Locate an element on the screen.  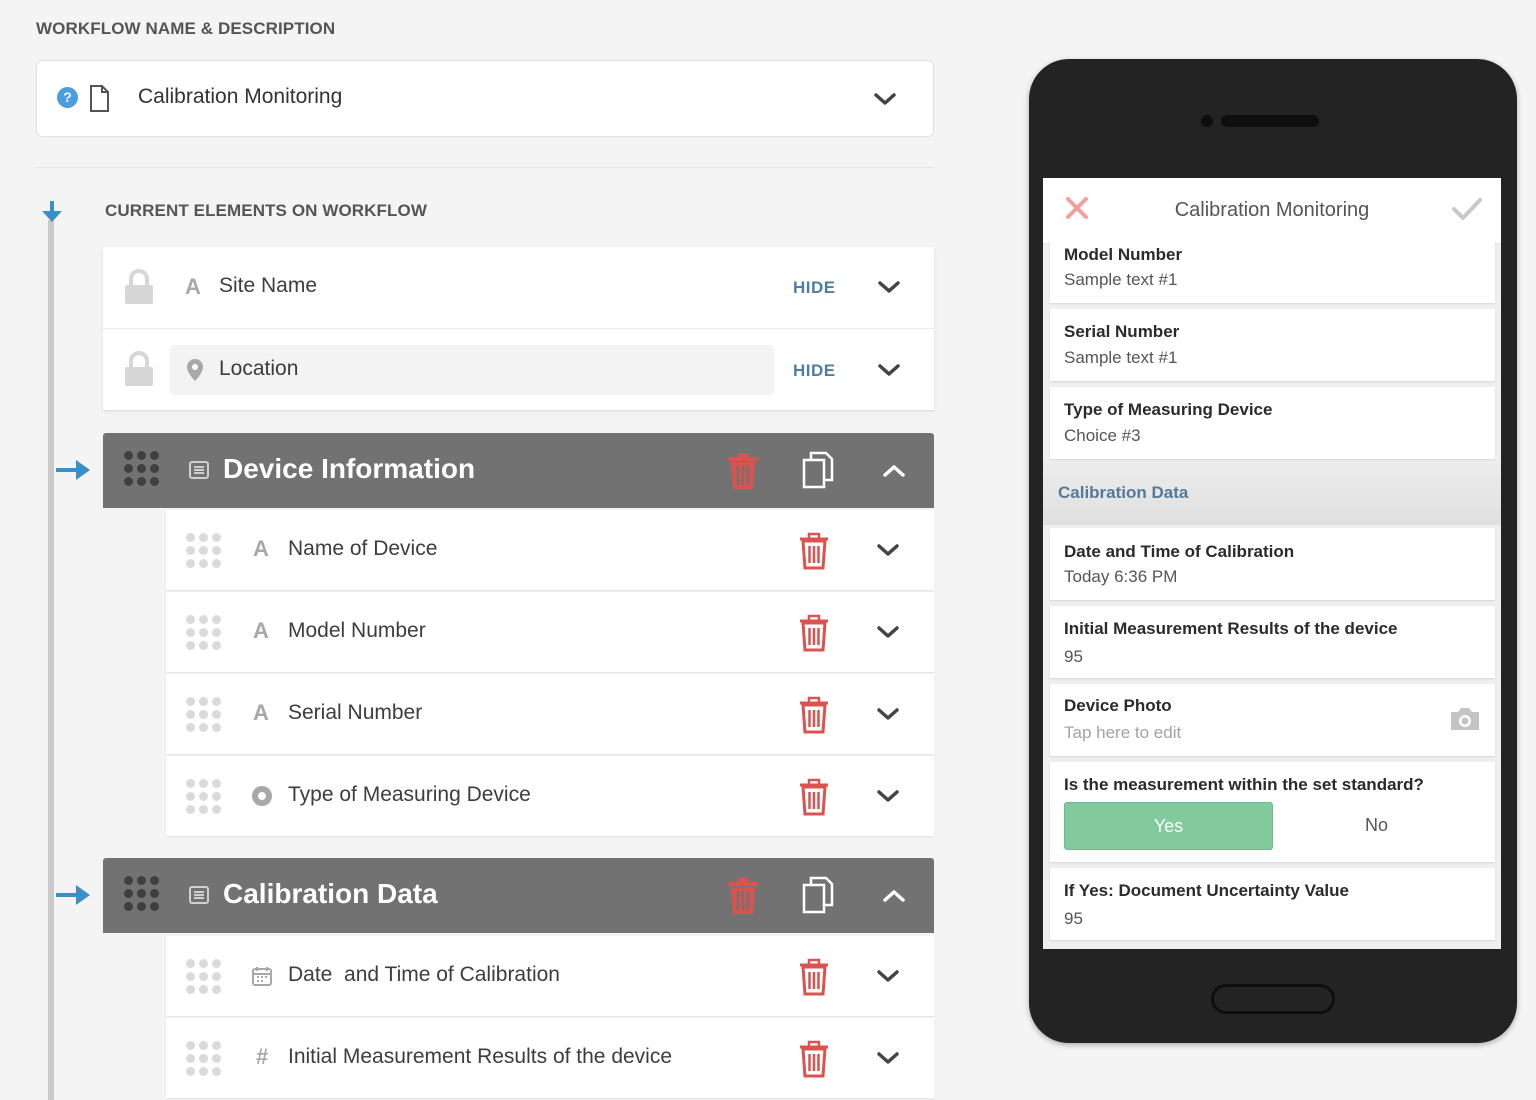
item-label: Type of Measuring Device is located at coordinates (409, 794).